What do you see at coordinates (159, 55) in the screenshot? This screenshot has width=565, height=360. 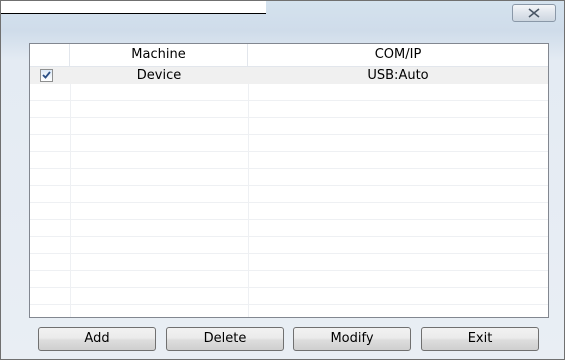 I see `header-machine: Machine` at bounding box center [159, 55].